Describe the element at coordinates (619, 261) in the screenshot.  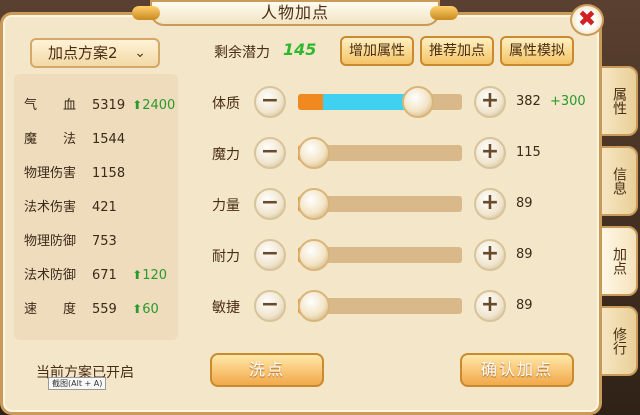
I see `tab-add-points: 加点` at that location.